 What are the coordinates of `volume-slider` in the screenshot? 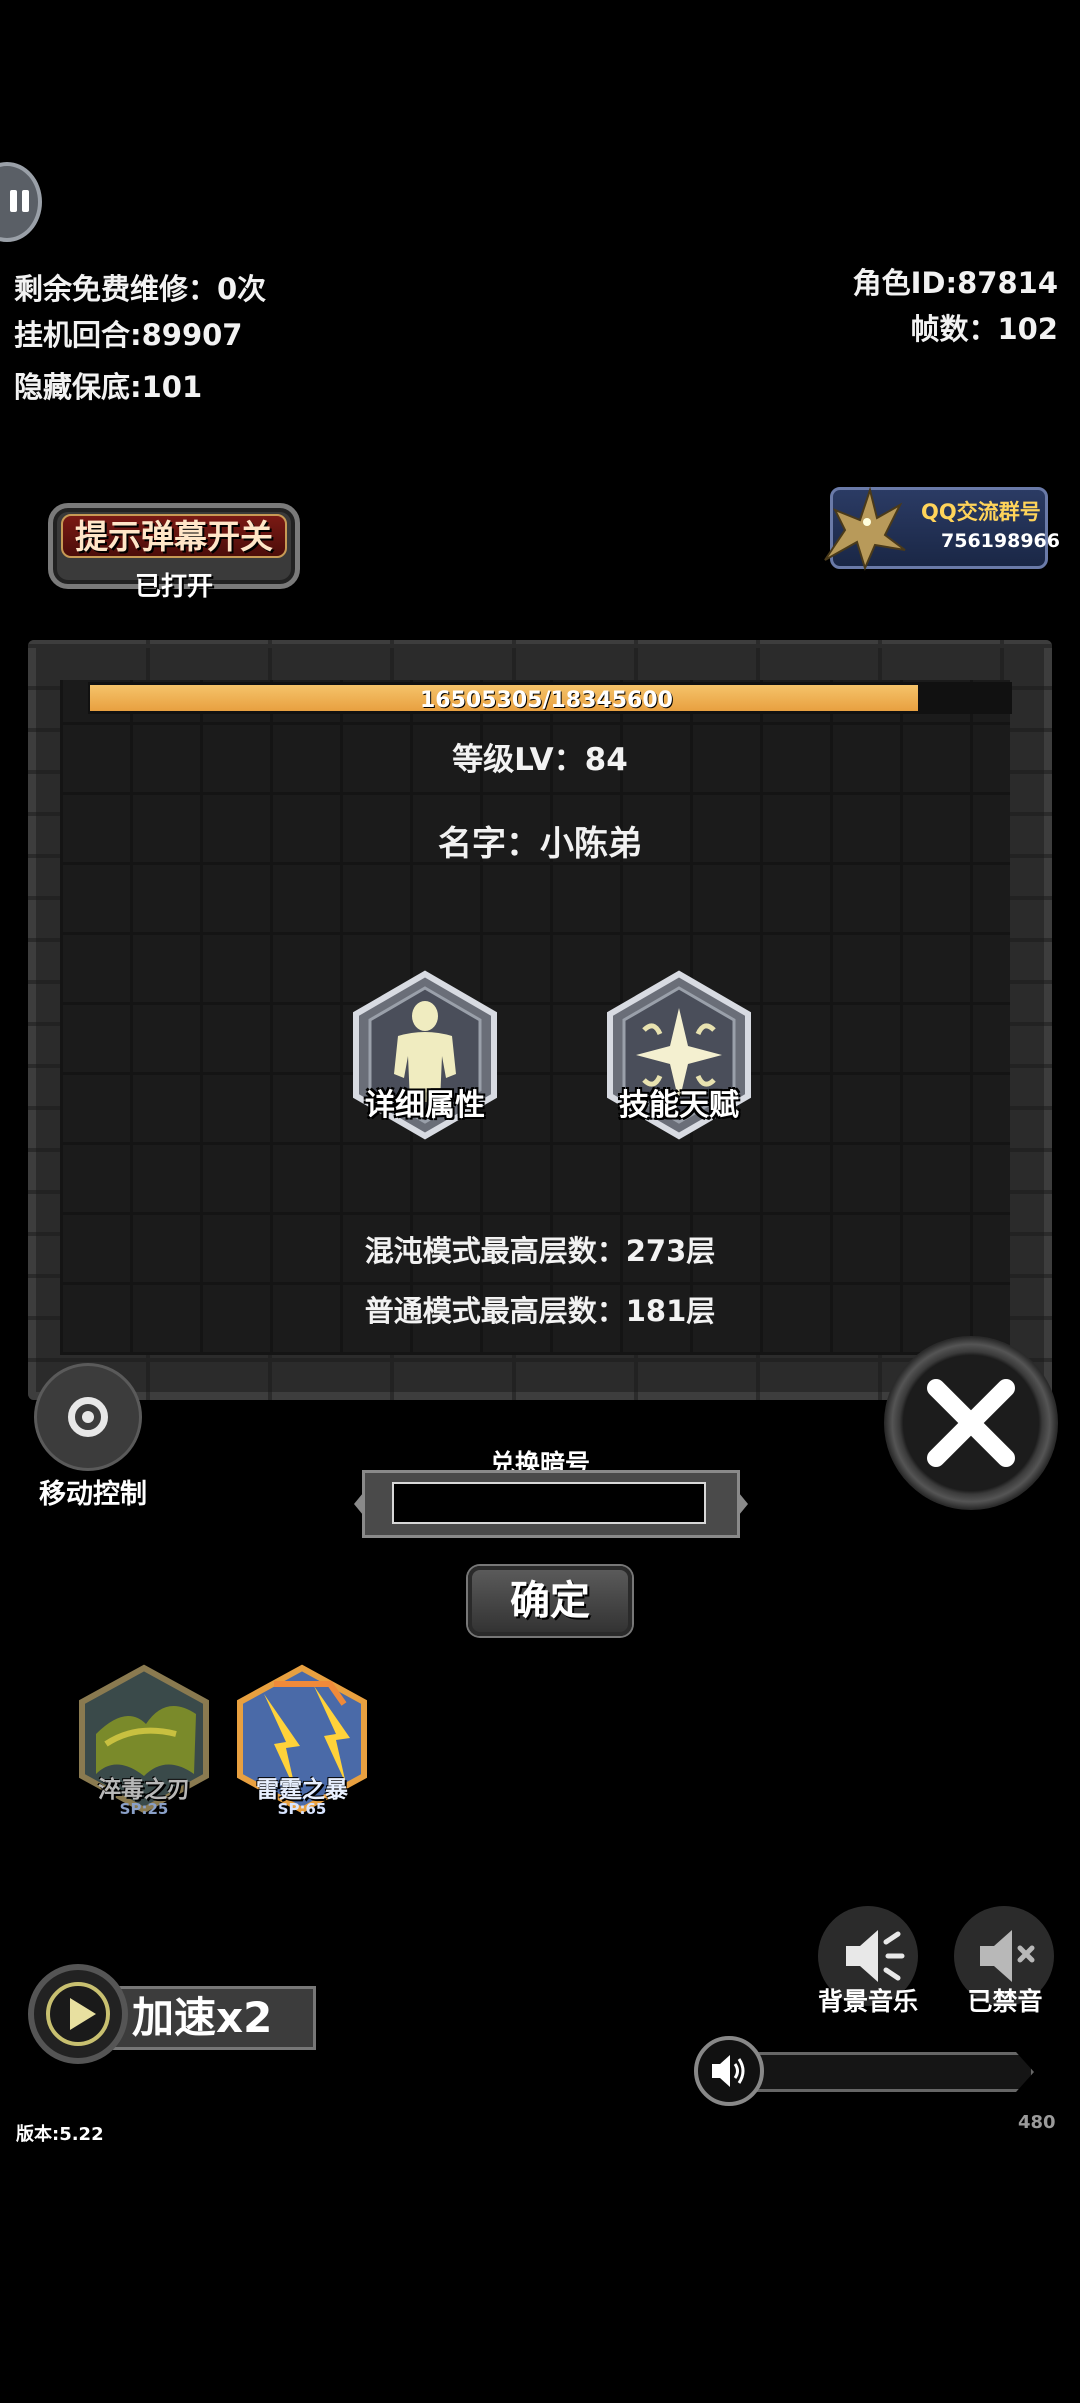 It's located at (869, 2071).